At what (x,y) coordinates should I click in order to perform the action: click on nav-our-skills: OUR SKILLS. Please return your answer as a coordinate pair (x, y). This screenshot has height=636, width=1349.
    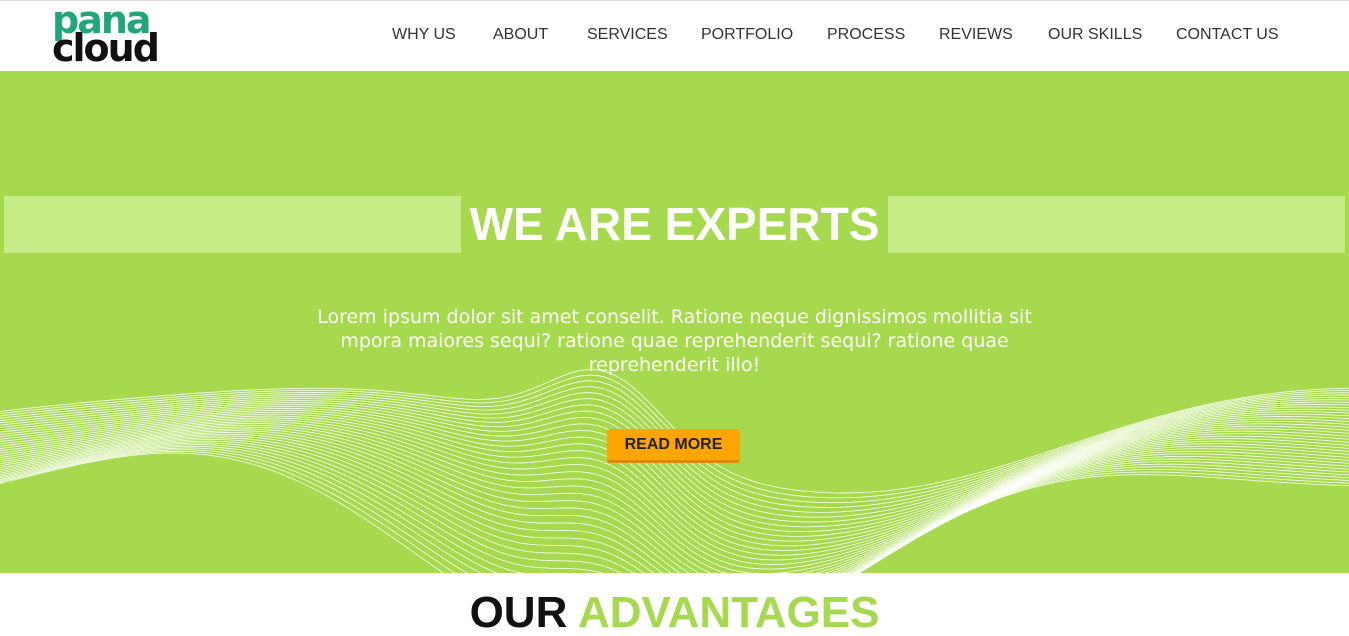
    Looking at the image, I should click on (1095, 35).